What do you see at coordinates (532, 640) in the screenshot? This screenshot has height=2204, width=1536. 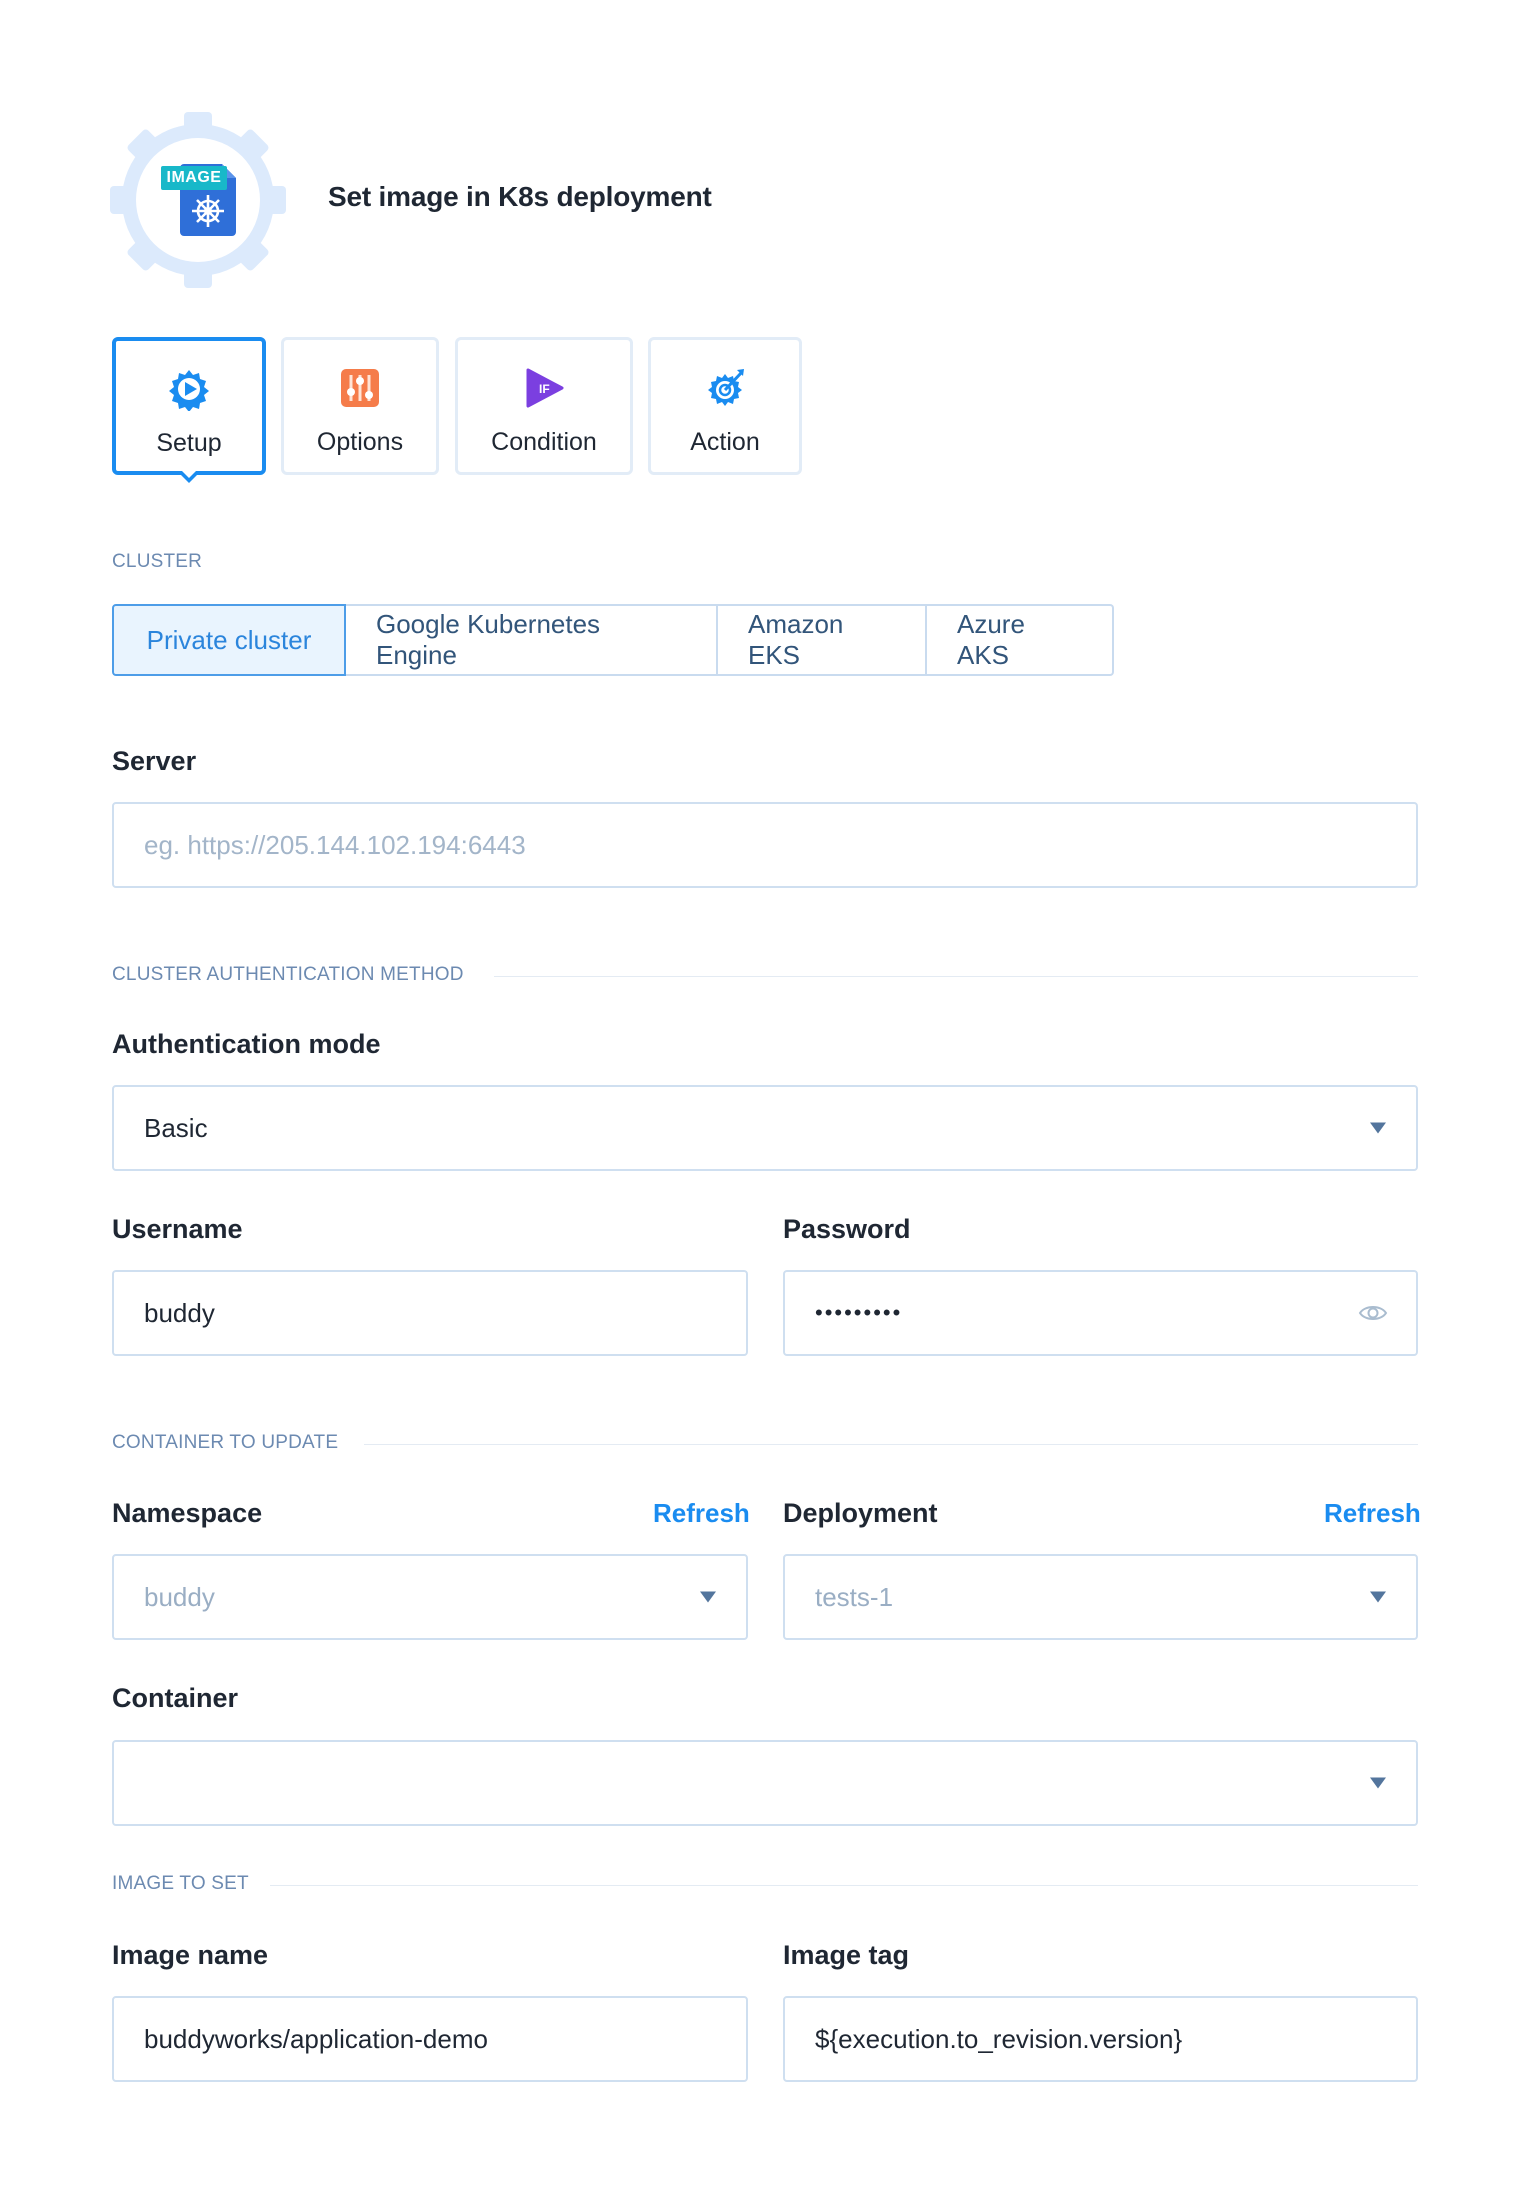 I see `cluster-option-gke: Google Kubernetes Engine` at bounding box center [532, 640].